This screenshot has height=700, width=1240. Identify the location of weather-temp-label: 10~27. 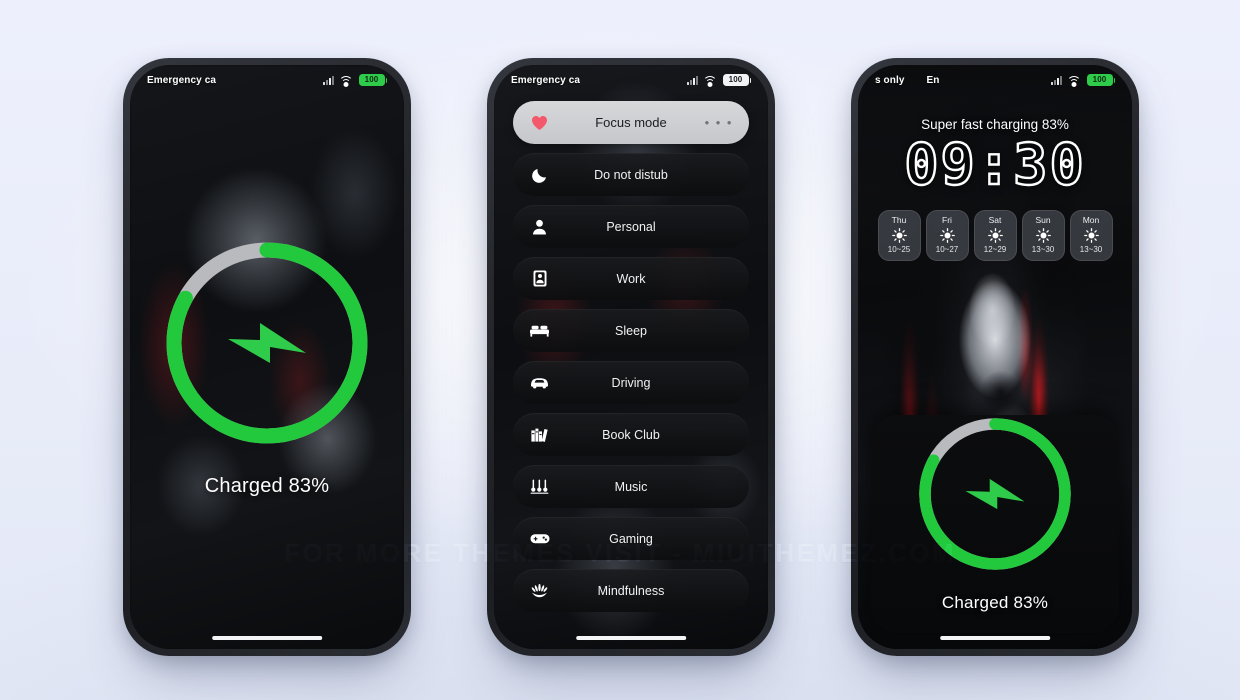
(947, 249).